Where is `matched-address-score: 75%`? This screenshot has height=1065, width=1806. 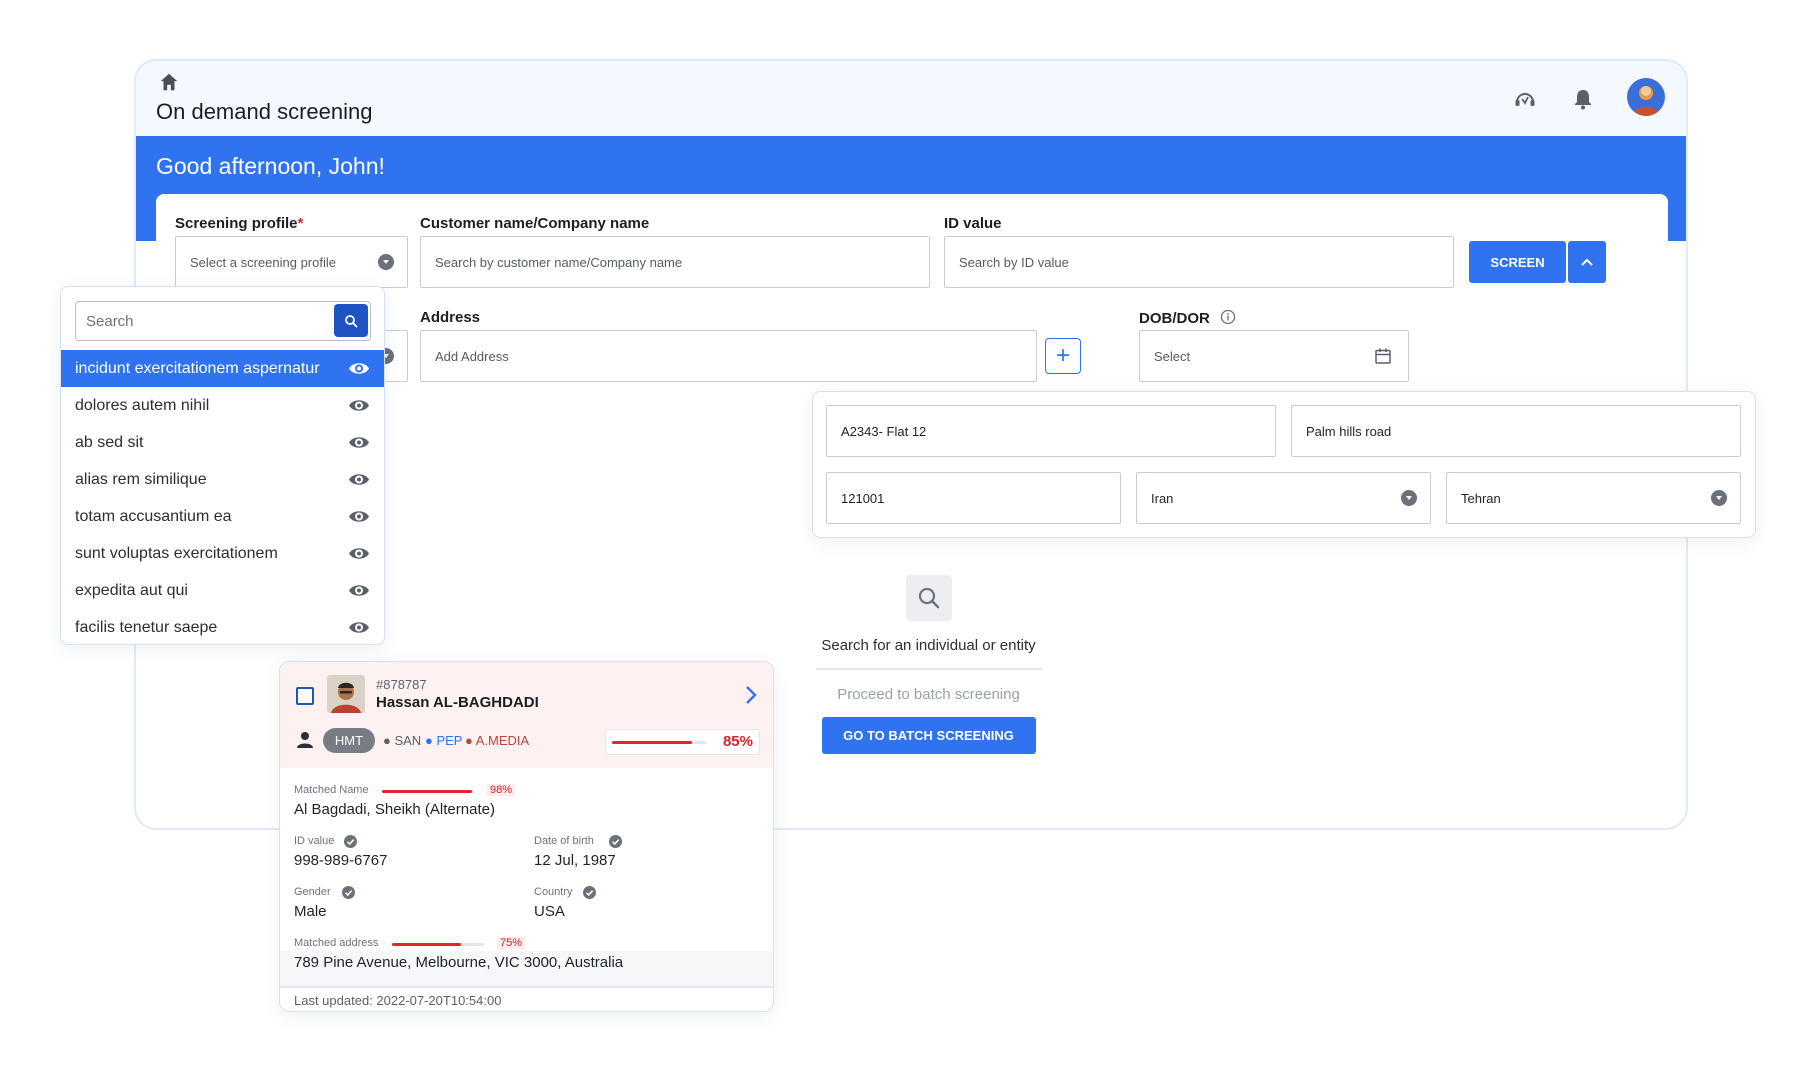
matched-address-score: 75% is located at coordinates (511, 943).